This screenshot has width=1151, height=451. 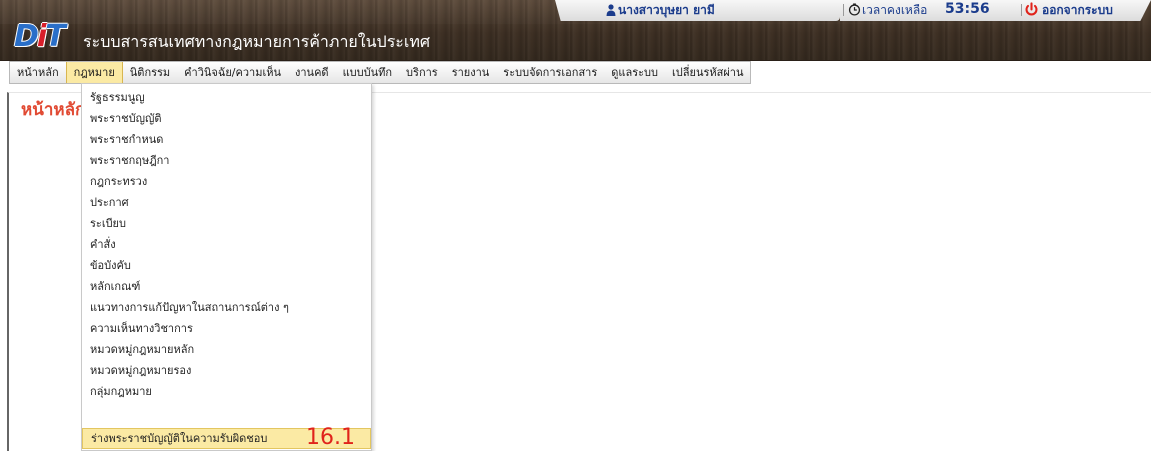 I want to click on menu-home: หน้าหลัก, so click(x=38, y=72).